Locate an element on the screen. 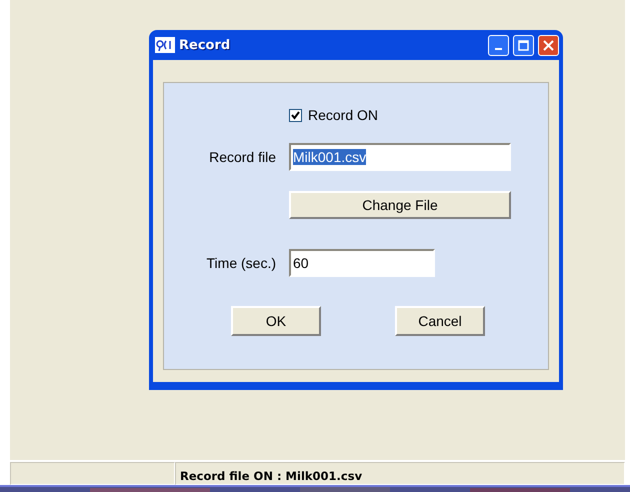 The image size is (630, 492). change-file-button: Change File is located at coordinates (400, 205).